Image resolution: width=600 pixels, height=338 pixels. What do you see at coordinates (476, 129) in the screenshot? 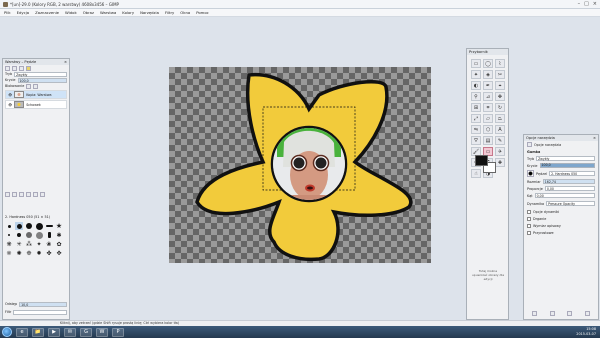
I see `flip-tool-icon: ⇋` at bounding box center [476, 129].